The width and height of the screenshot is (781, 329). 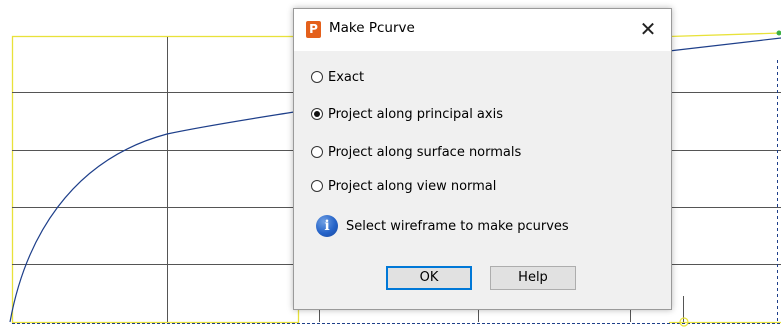 What do you see at coordinates (346, 77) in the screenshot?
I see `option-exact-label: Exact` at bounding box center [346, 77].